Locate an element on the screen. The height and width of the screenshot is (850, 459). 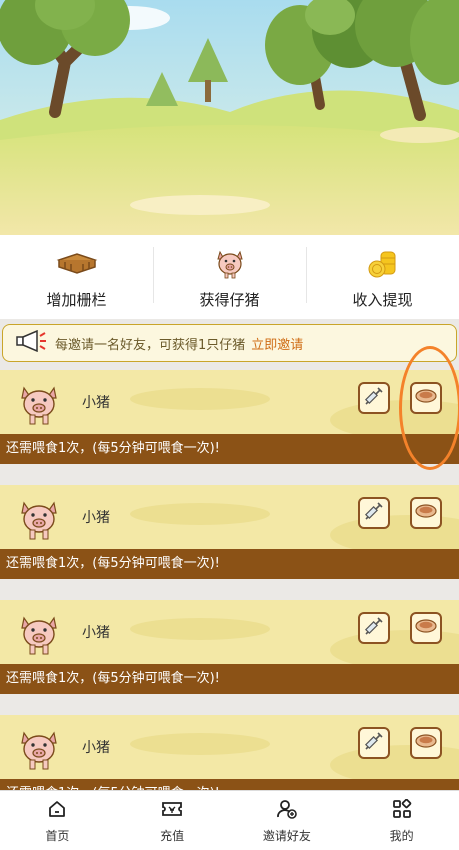
highlight-circle-annotation is located at coordinates (429, 408).